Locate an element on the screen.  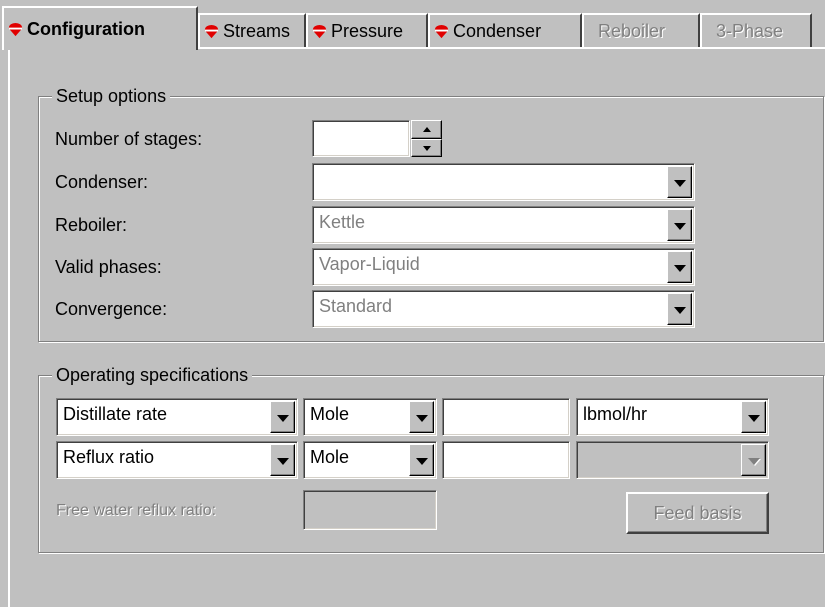
feed-basis-button: Feed basis is located at coordinates (697, 513).